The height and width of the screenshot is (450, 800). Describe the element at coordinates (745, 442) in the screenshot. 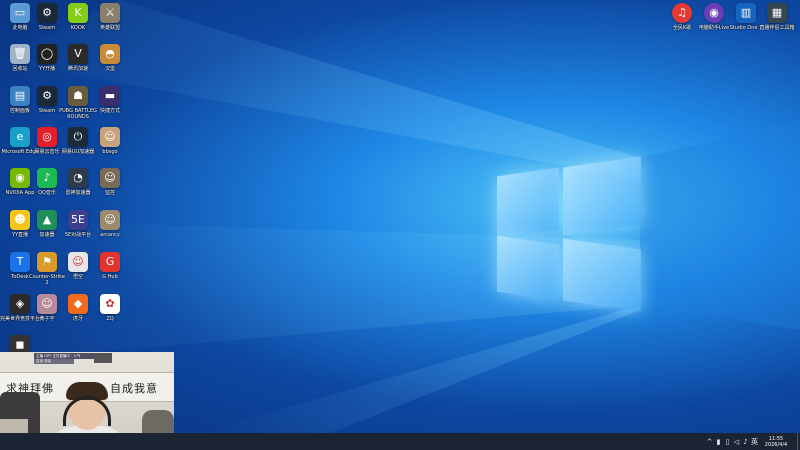

I see `speaker-icon: ♪` at that location.